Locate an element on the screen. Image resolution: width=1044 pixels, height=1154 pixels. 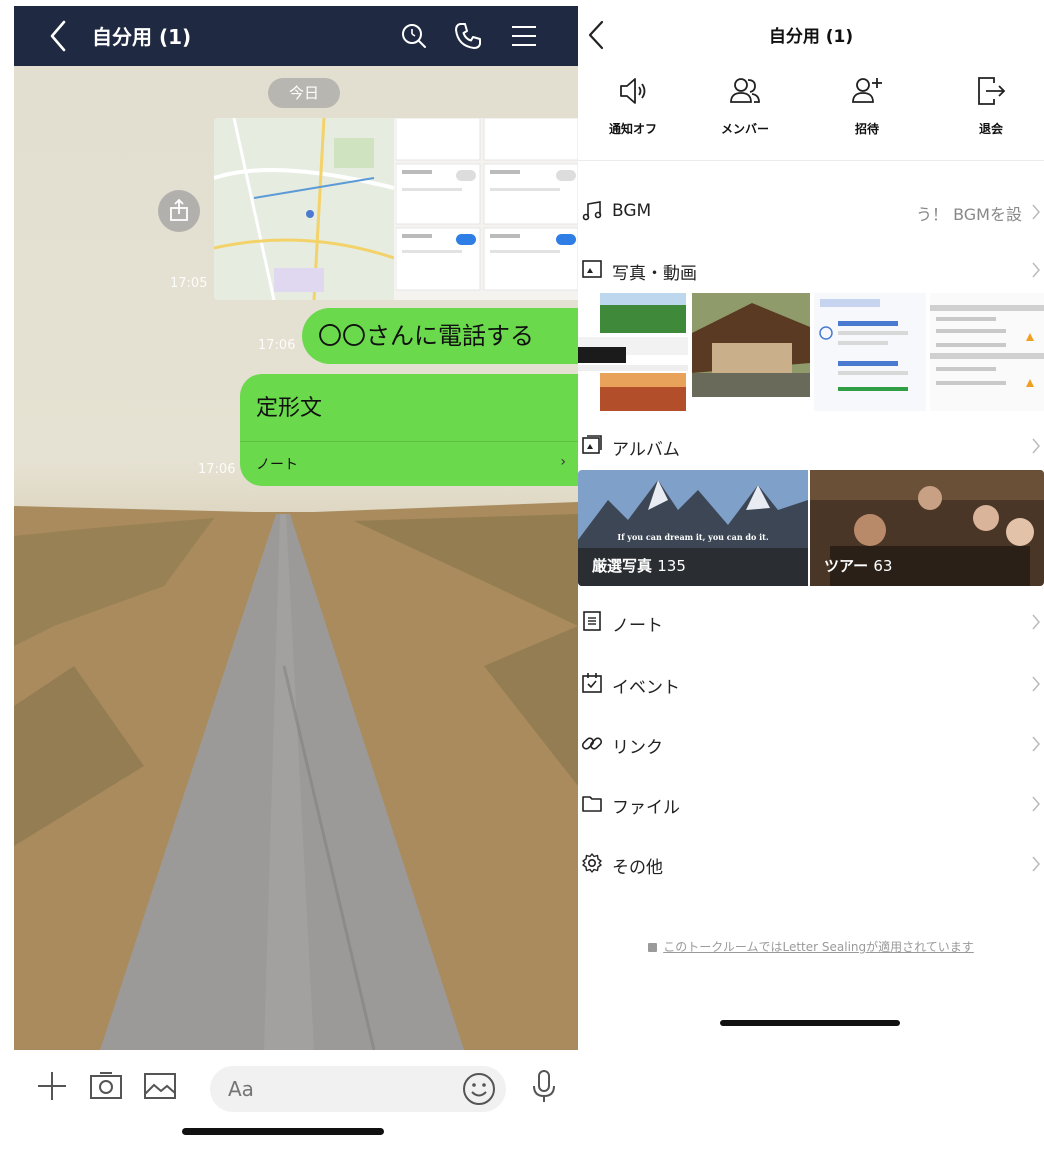
menu-row-album: アルバム is located at coordinates (811, 446).